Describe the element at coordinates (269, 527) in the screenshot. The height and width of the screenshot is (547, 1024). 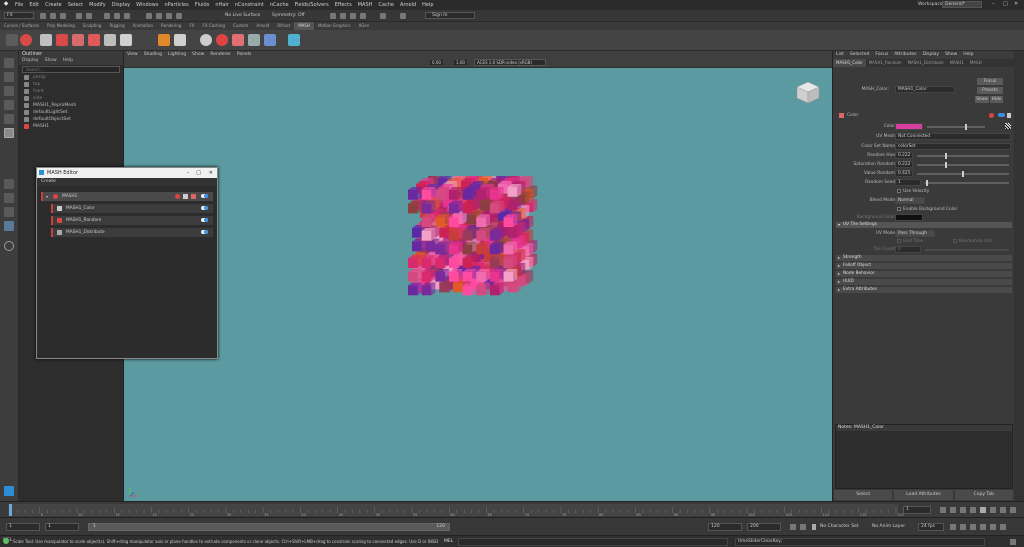
I see `range-bar: 1 120` at that location.